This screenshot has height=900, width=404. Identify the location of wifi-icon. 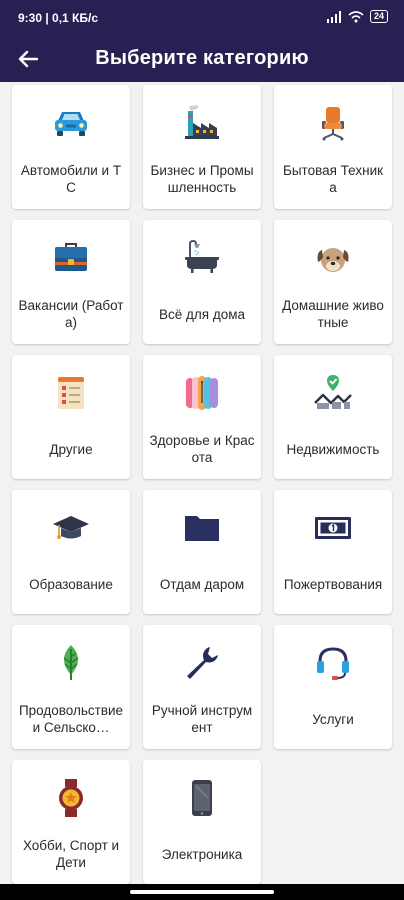
(356, 16).